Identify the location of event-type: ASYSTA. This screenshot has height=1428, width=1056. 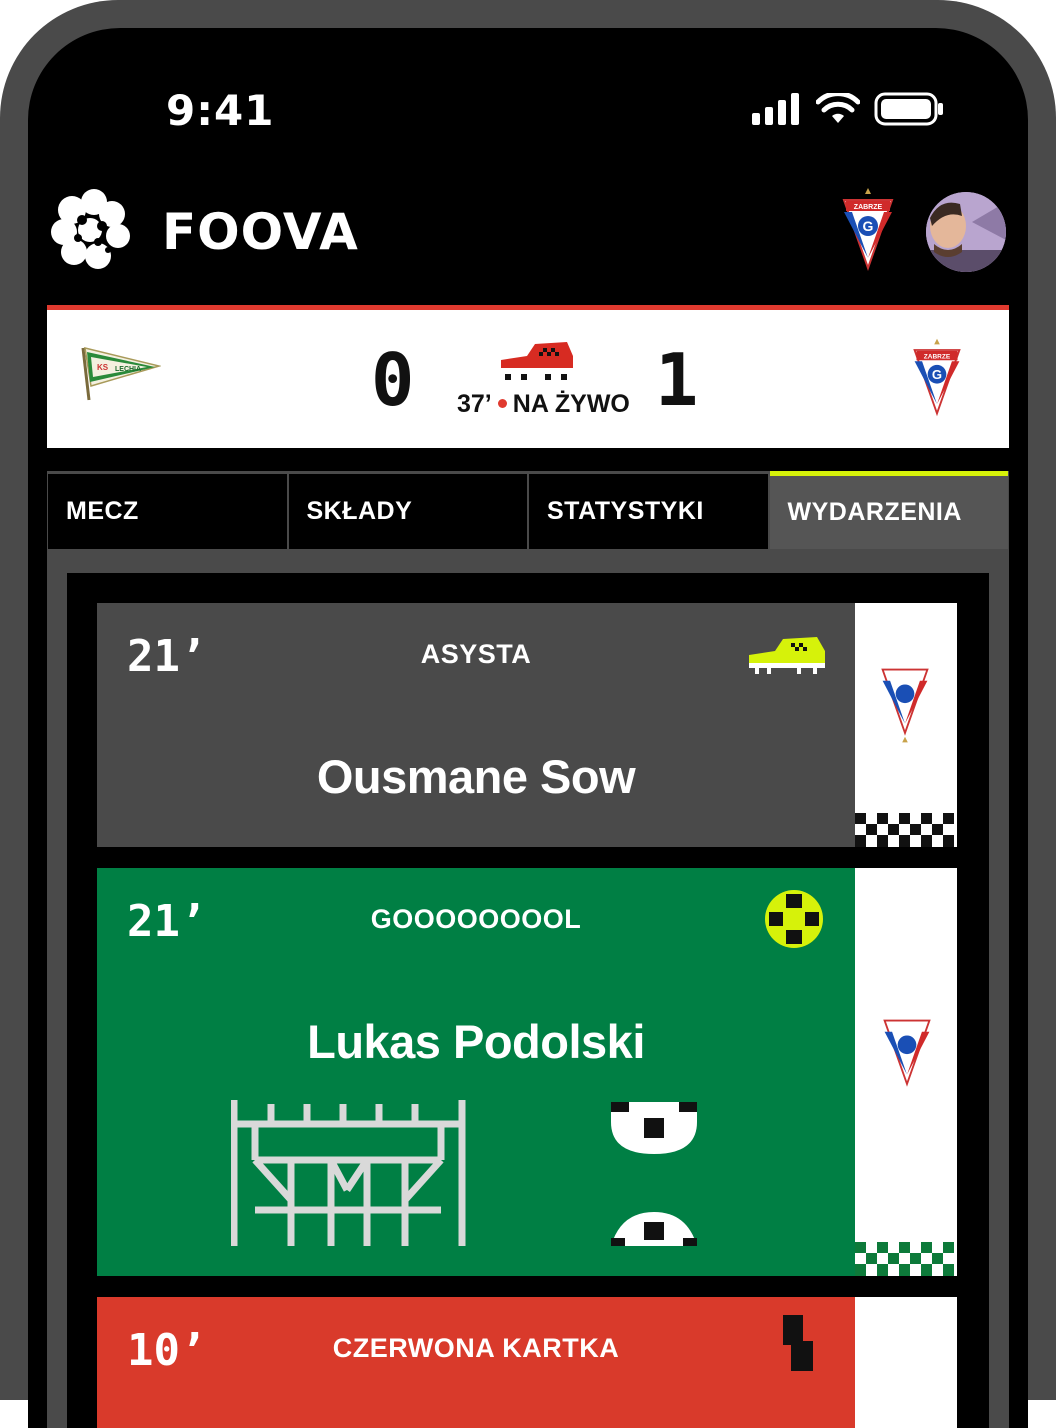
(476, 654).